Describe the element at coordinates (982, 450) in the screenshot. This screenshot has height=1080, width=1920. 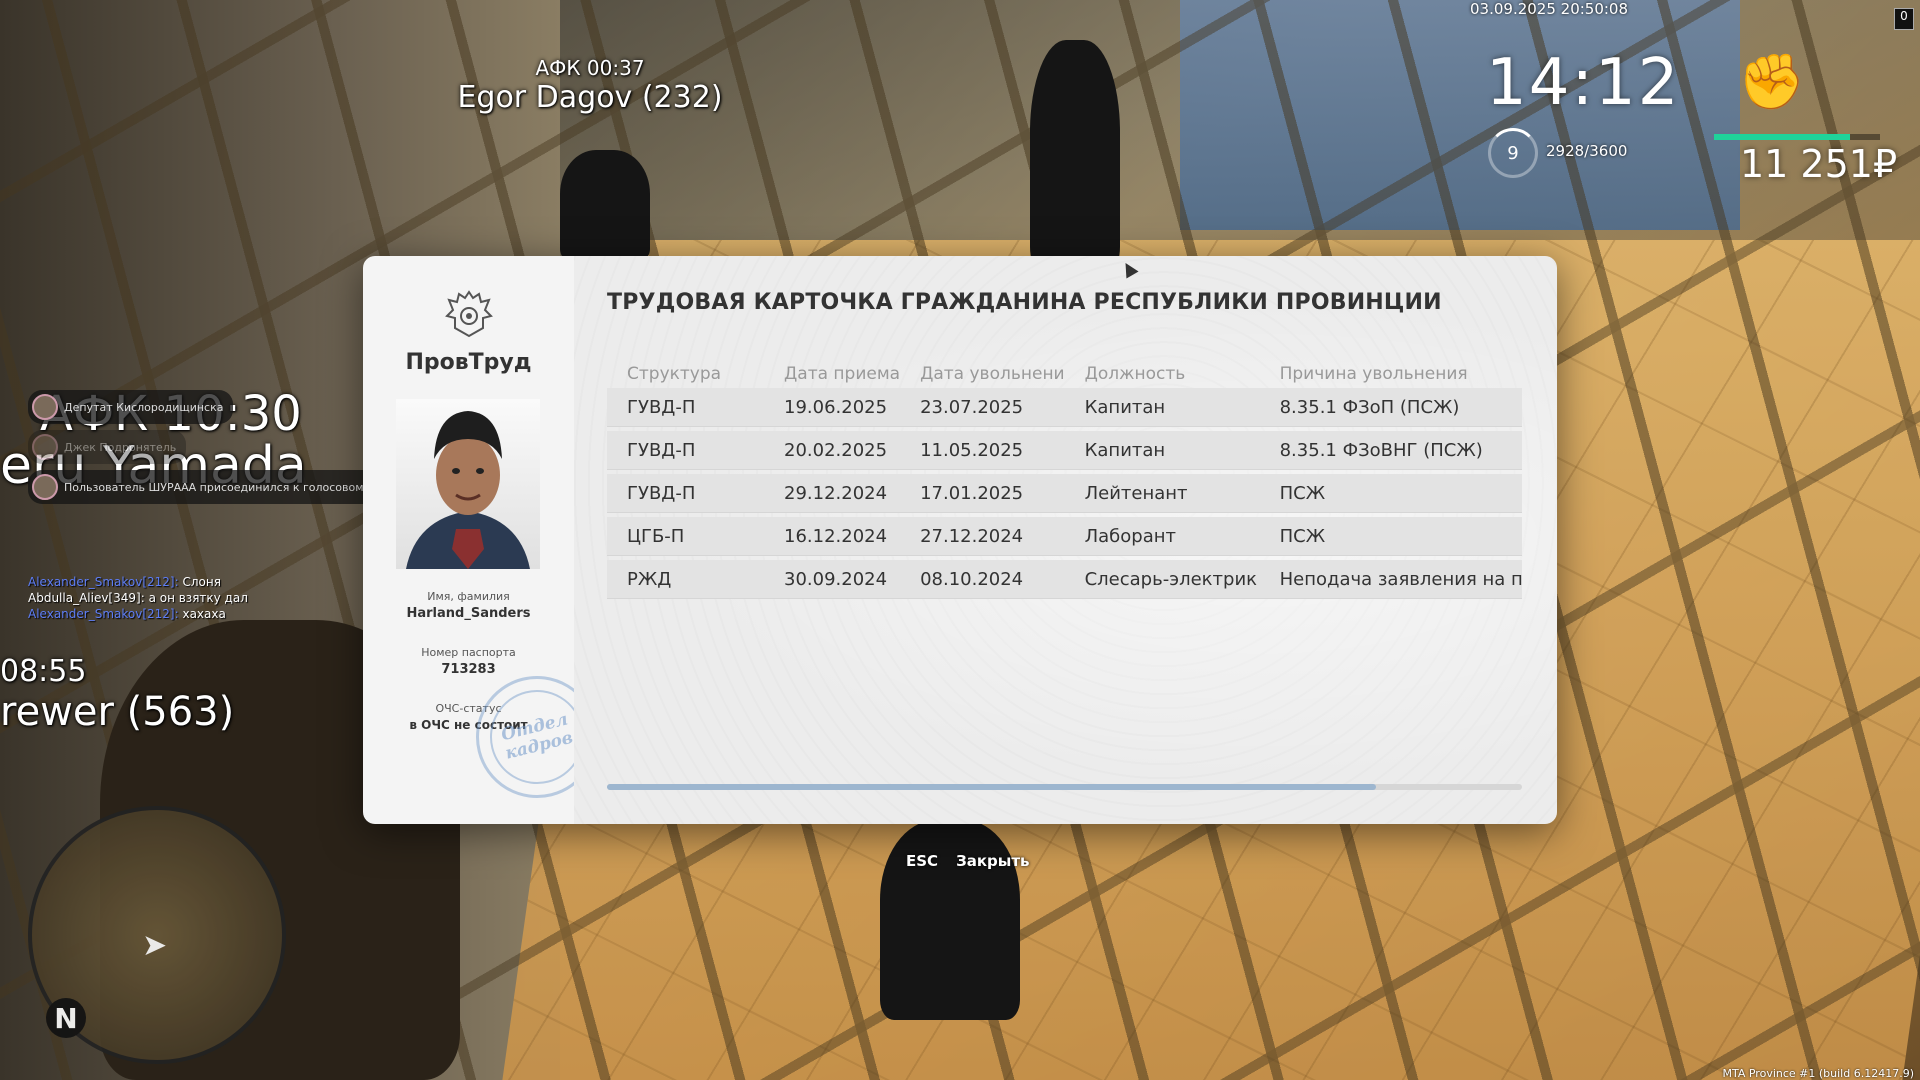
I see `cell-dismissal-date: 11.05.2025` at that location.